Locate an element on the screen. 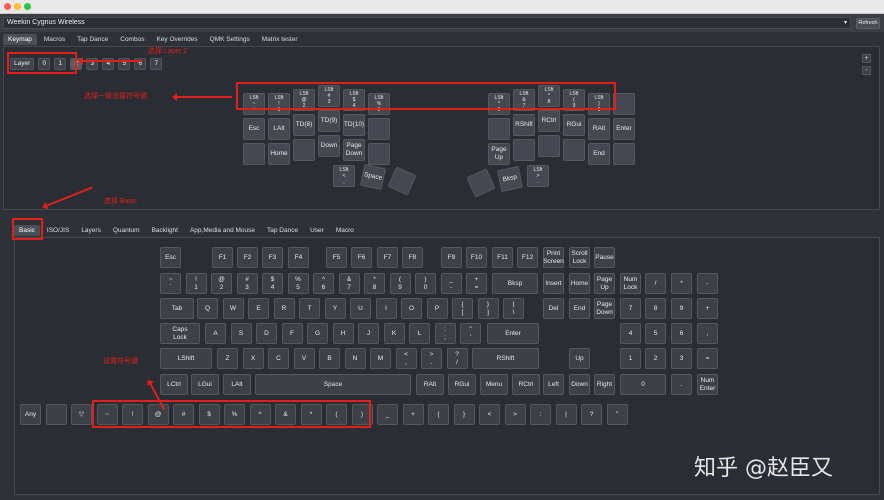 Image resolution: width=884 pixels, height=500 pixels. picker-key: _ is located at coordinates (387, 414).